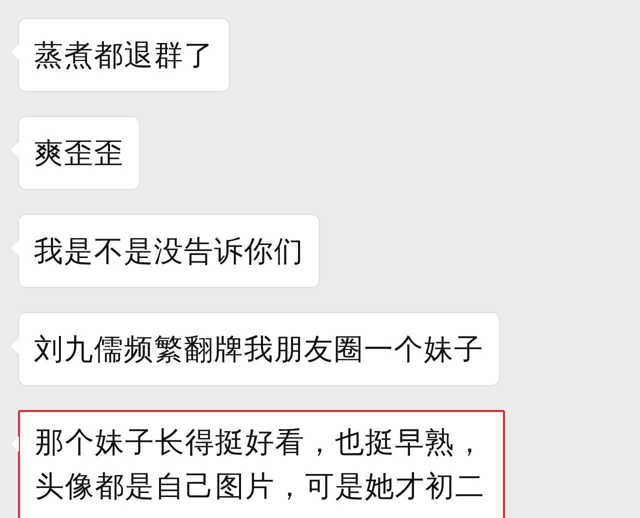 This screenshot has width=640, height=518. What do you see at coordinates (260, 486) in the screenshot?
I see `message-text: 头像都是自己图片，可是她才初二` at bounding box center [260, 486].